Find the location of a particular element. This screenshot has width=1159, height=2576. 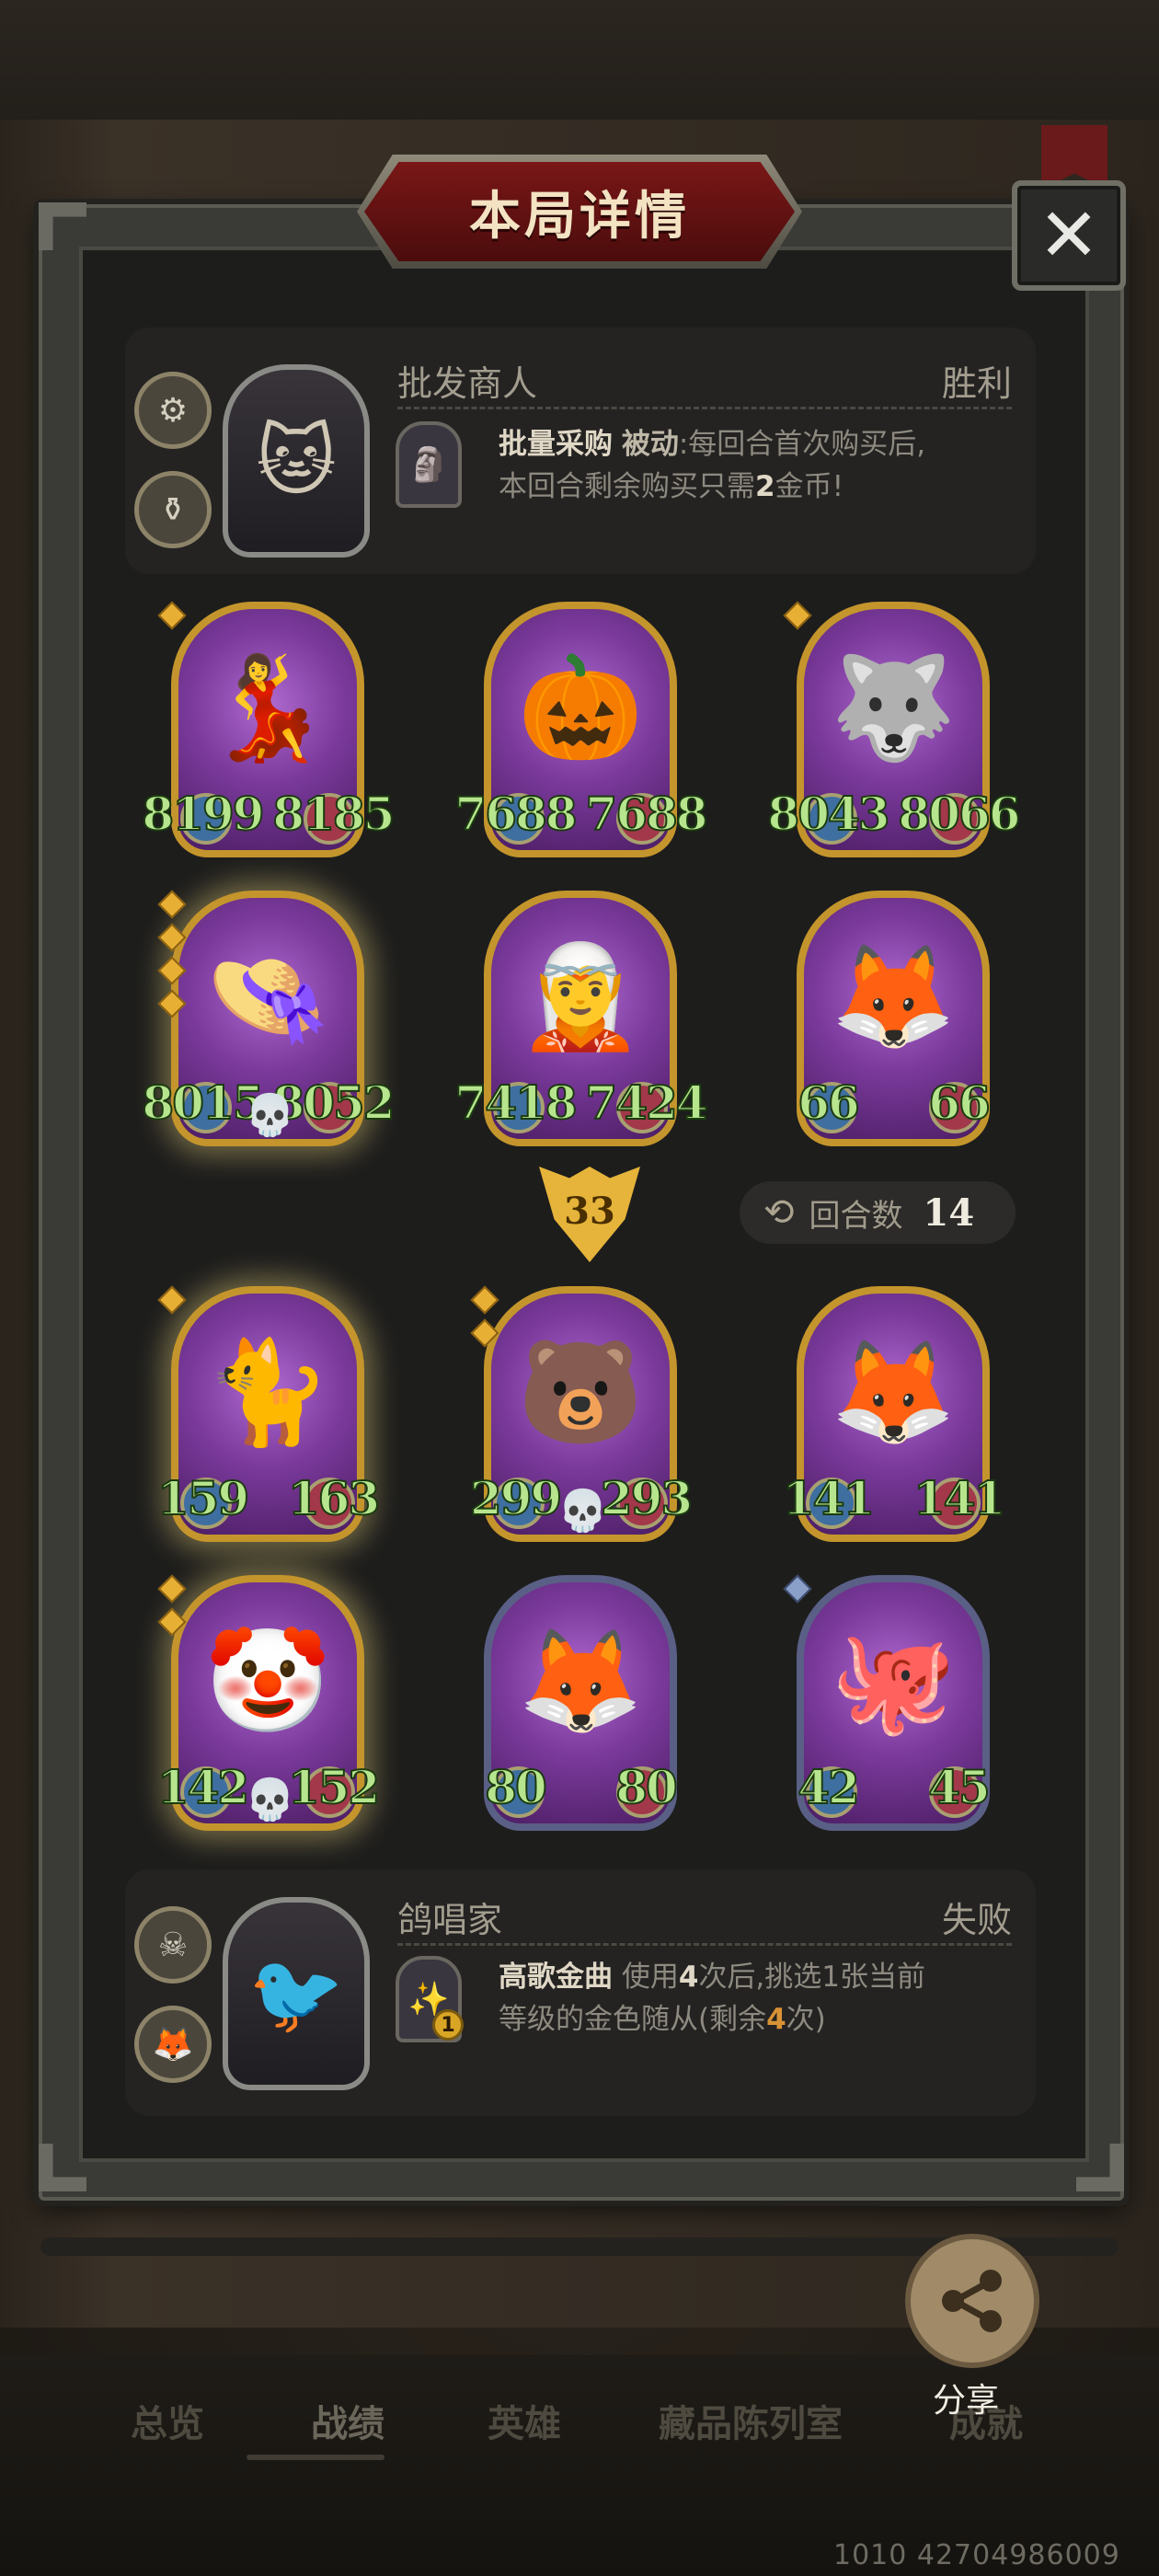

tab-overview: 总览 is located at coordinates (167, 2420).